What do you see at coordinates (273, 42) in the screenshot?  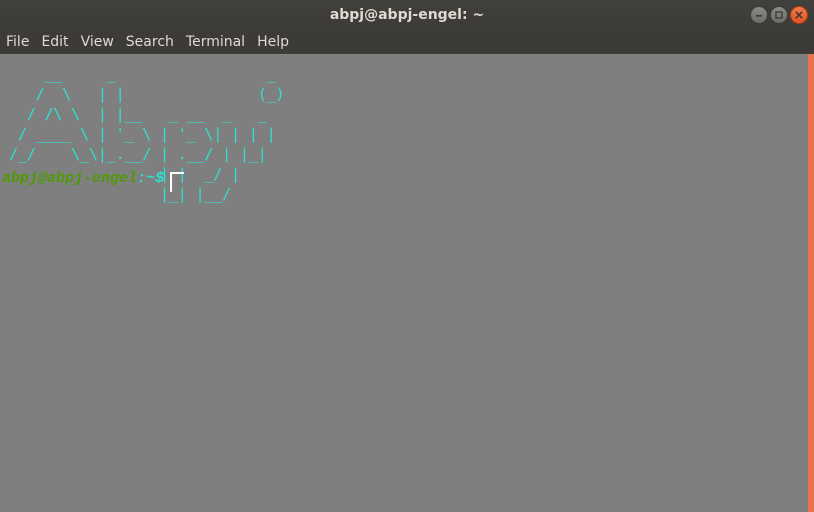 I see `menu-help: Help` at bounding box center [273, 42].